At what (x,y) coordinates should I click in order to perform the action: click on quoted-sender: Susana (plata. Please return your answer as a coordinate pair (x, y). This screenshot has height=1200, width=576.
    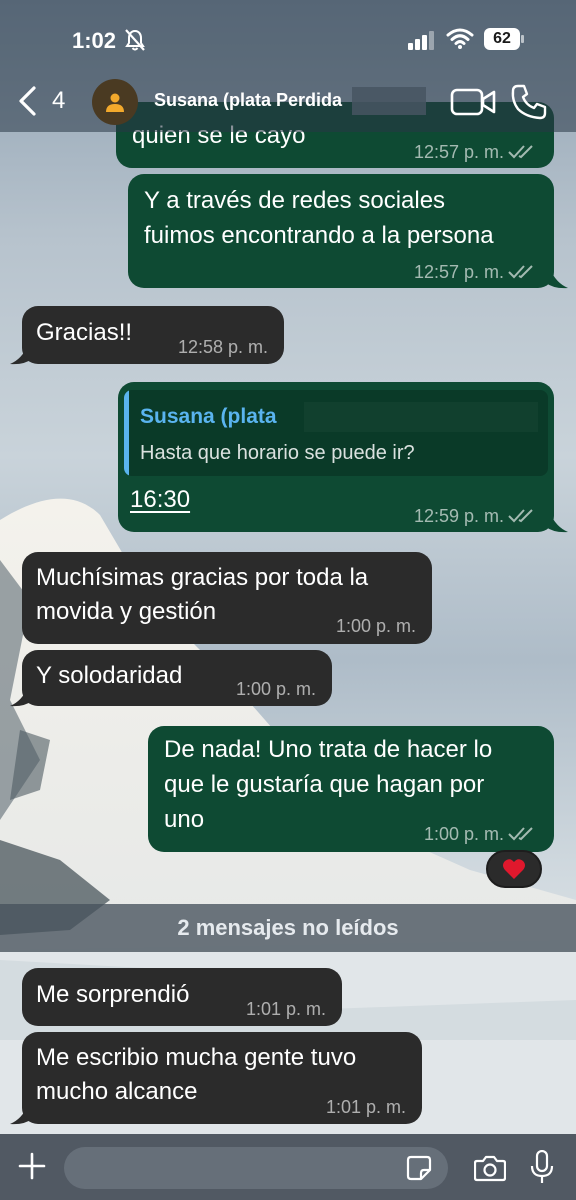
    Looking at the image, I should click on (208, 416).